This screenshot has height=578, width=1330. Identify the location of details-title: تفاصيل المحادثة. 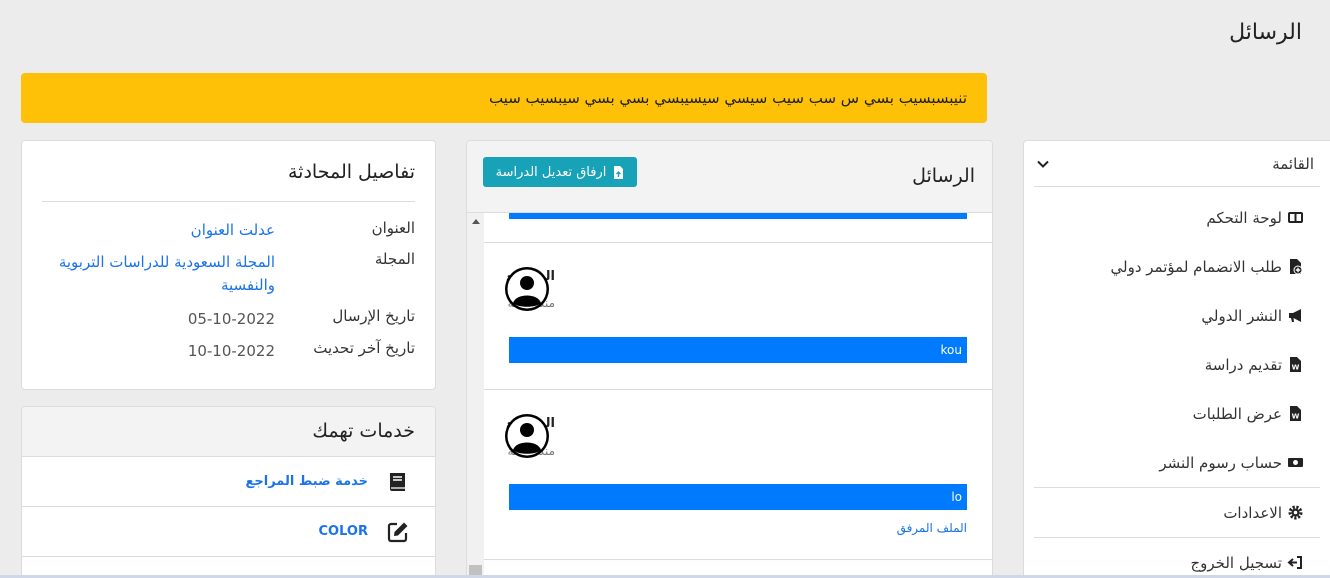
(351, 172).